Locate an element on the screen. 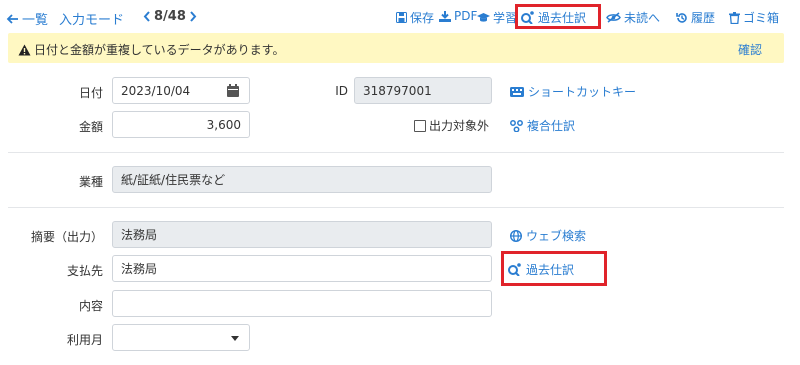 This screenshot has width=800, height=365. save-icon is located at coordinates (401, 17).